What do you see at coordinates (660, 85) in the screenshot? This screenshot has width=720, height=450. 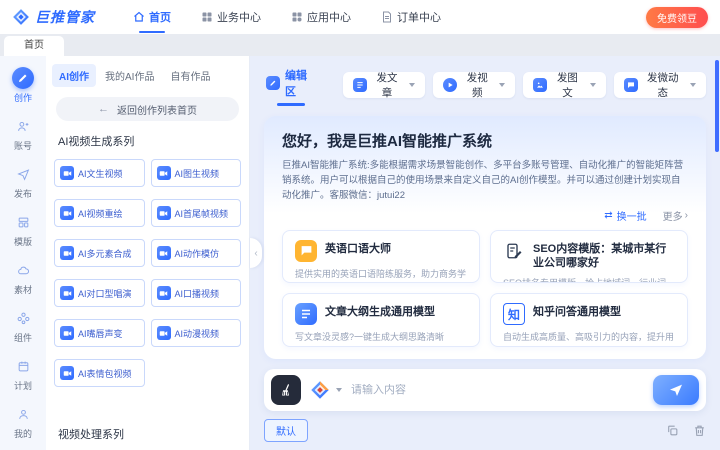 I see `publish-moments-button: 发微动态` at bounding box center [660, 85].